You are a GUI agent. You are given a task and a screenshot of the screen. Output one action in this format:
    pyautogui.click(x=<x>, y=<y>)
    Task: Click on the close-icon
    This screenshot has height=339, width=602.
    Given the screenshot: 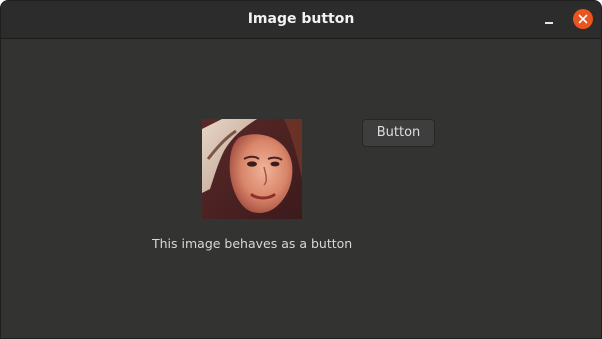 What is the action you would take?
    pyautogui.click(x=583, y=19)
    